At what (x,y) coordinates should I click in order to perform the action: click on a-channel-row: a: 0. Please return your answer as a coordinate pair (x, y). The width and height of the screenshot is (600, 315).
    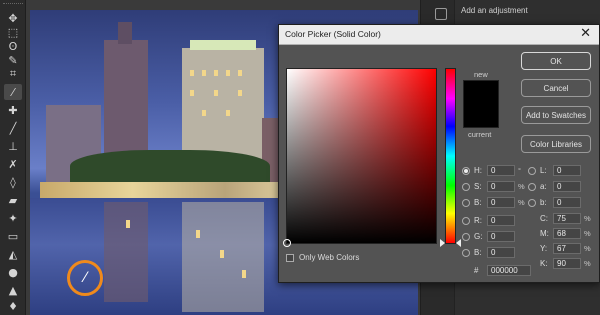
    Looking at the image, I should click on (554, 186).